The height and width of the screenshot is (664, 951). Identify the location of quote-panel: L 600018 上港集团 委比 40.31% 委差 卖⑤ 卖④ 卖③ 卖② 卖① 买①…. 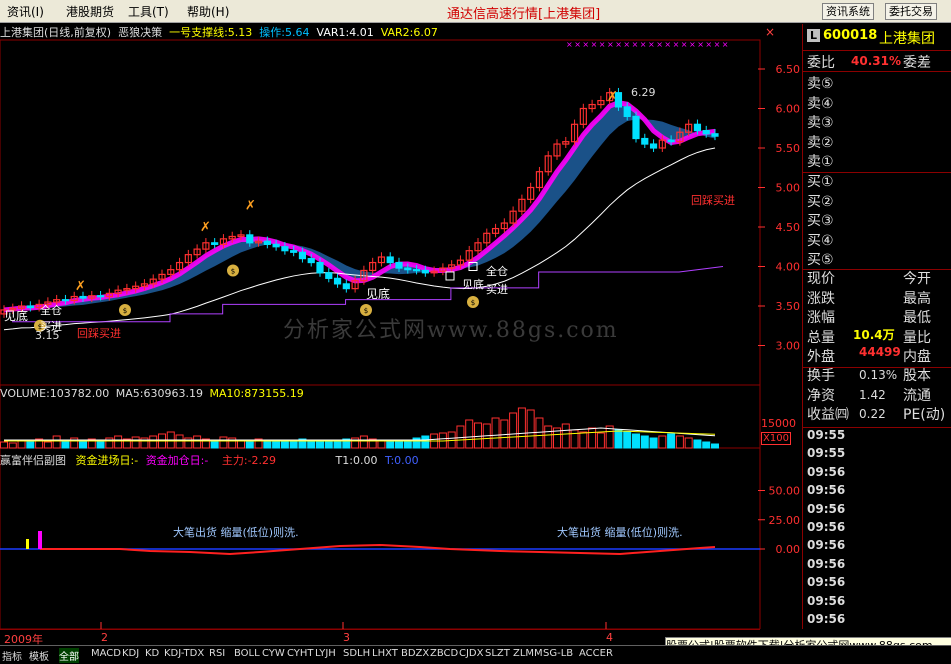
(876, 326).